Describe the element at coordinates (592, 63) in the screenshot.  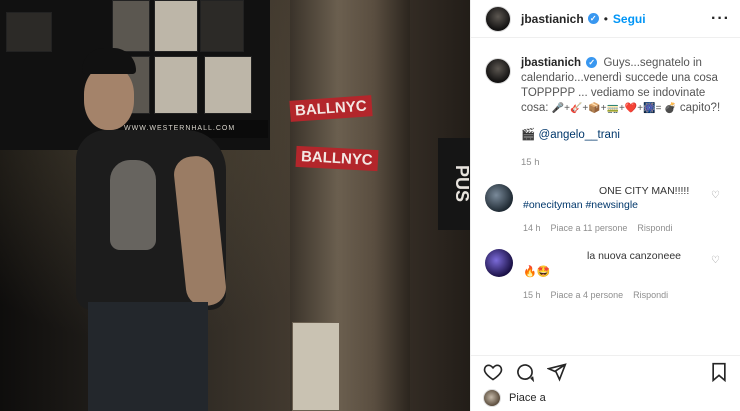
I see `caption-verified-icon: ✓` at that location.